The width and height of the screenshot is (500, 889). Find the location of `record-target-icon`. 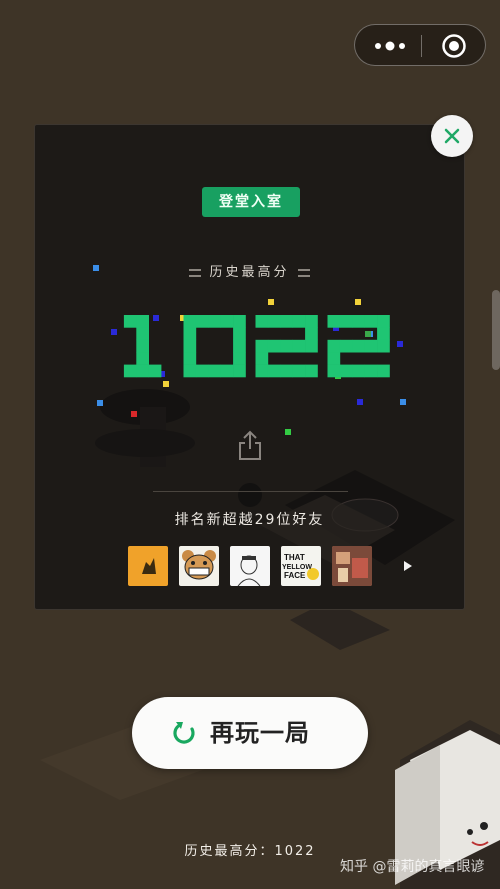

record-target-icon is located at coordinates (454, 46).